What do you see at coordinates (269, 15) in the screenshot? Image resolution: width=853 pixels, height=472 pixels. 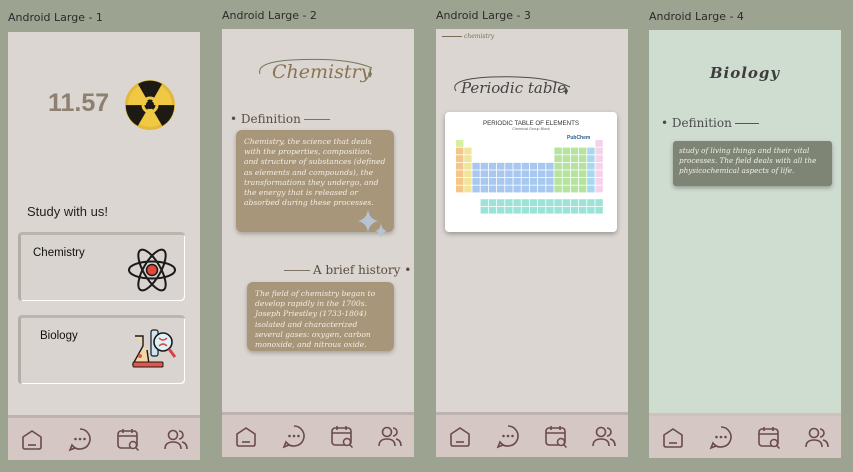 I see `frame-title-2: Android Large - 2` at bounding box center [269, 15].